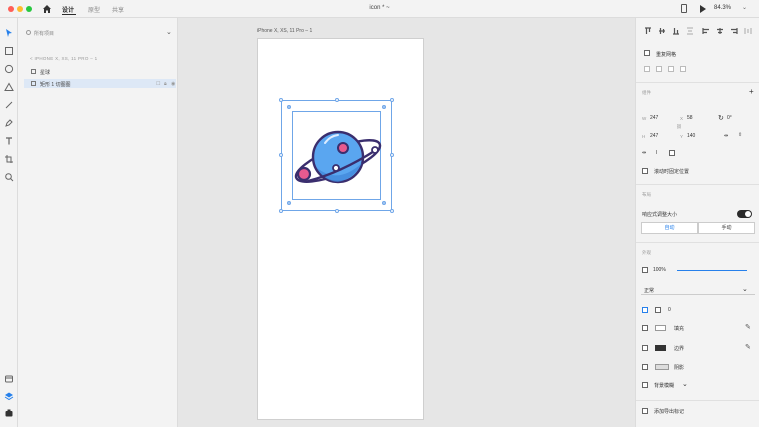  I want to click on fix-position-checkbox, so click(645, 171).